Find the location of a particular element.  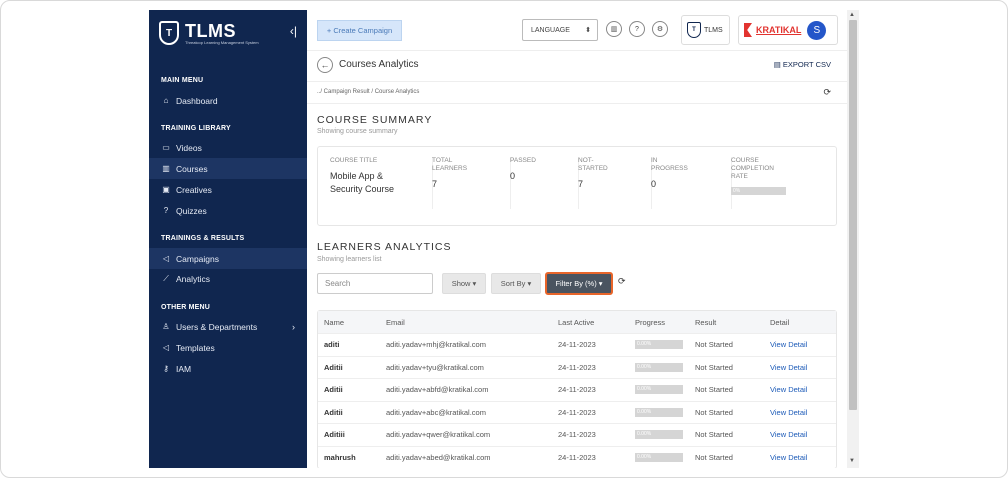

total-learners-value: 7 is located at coordinates (435, 184).